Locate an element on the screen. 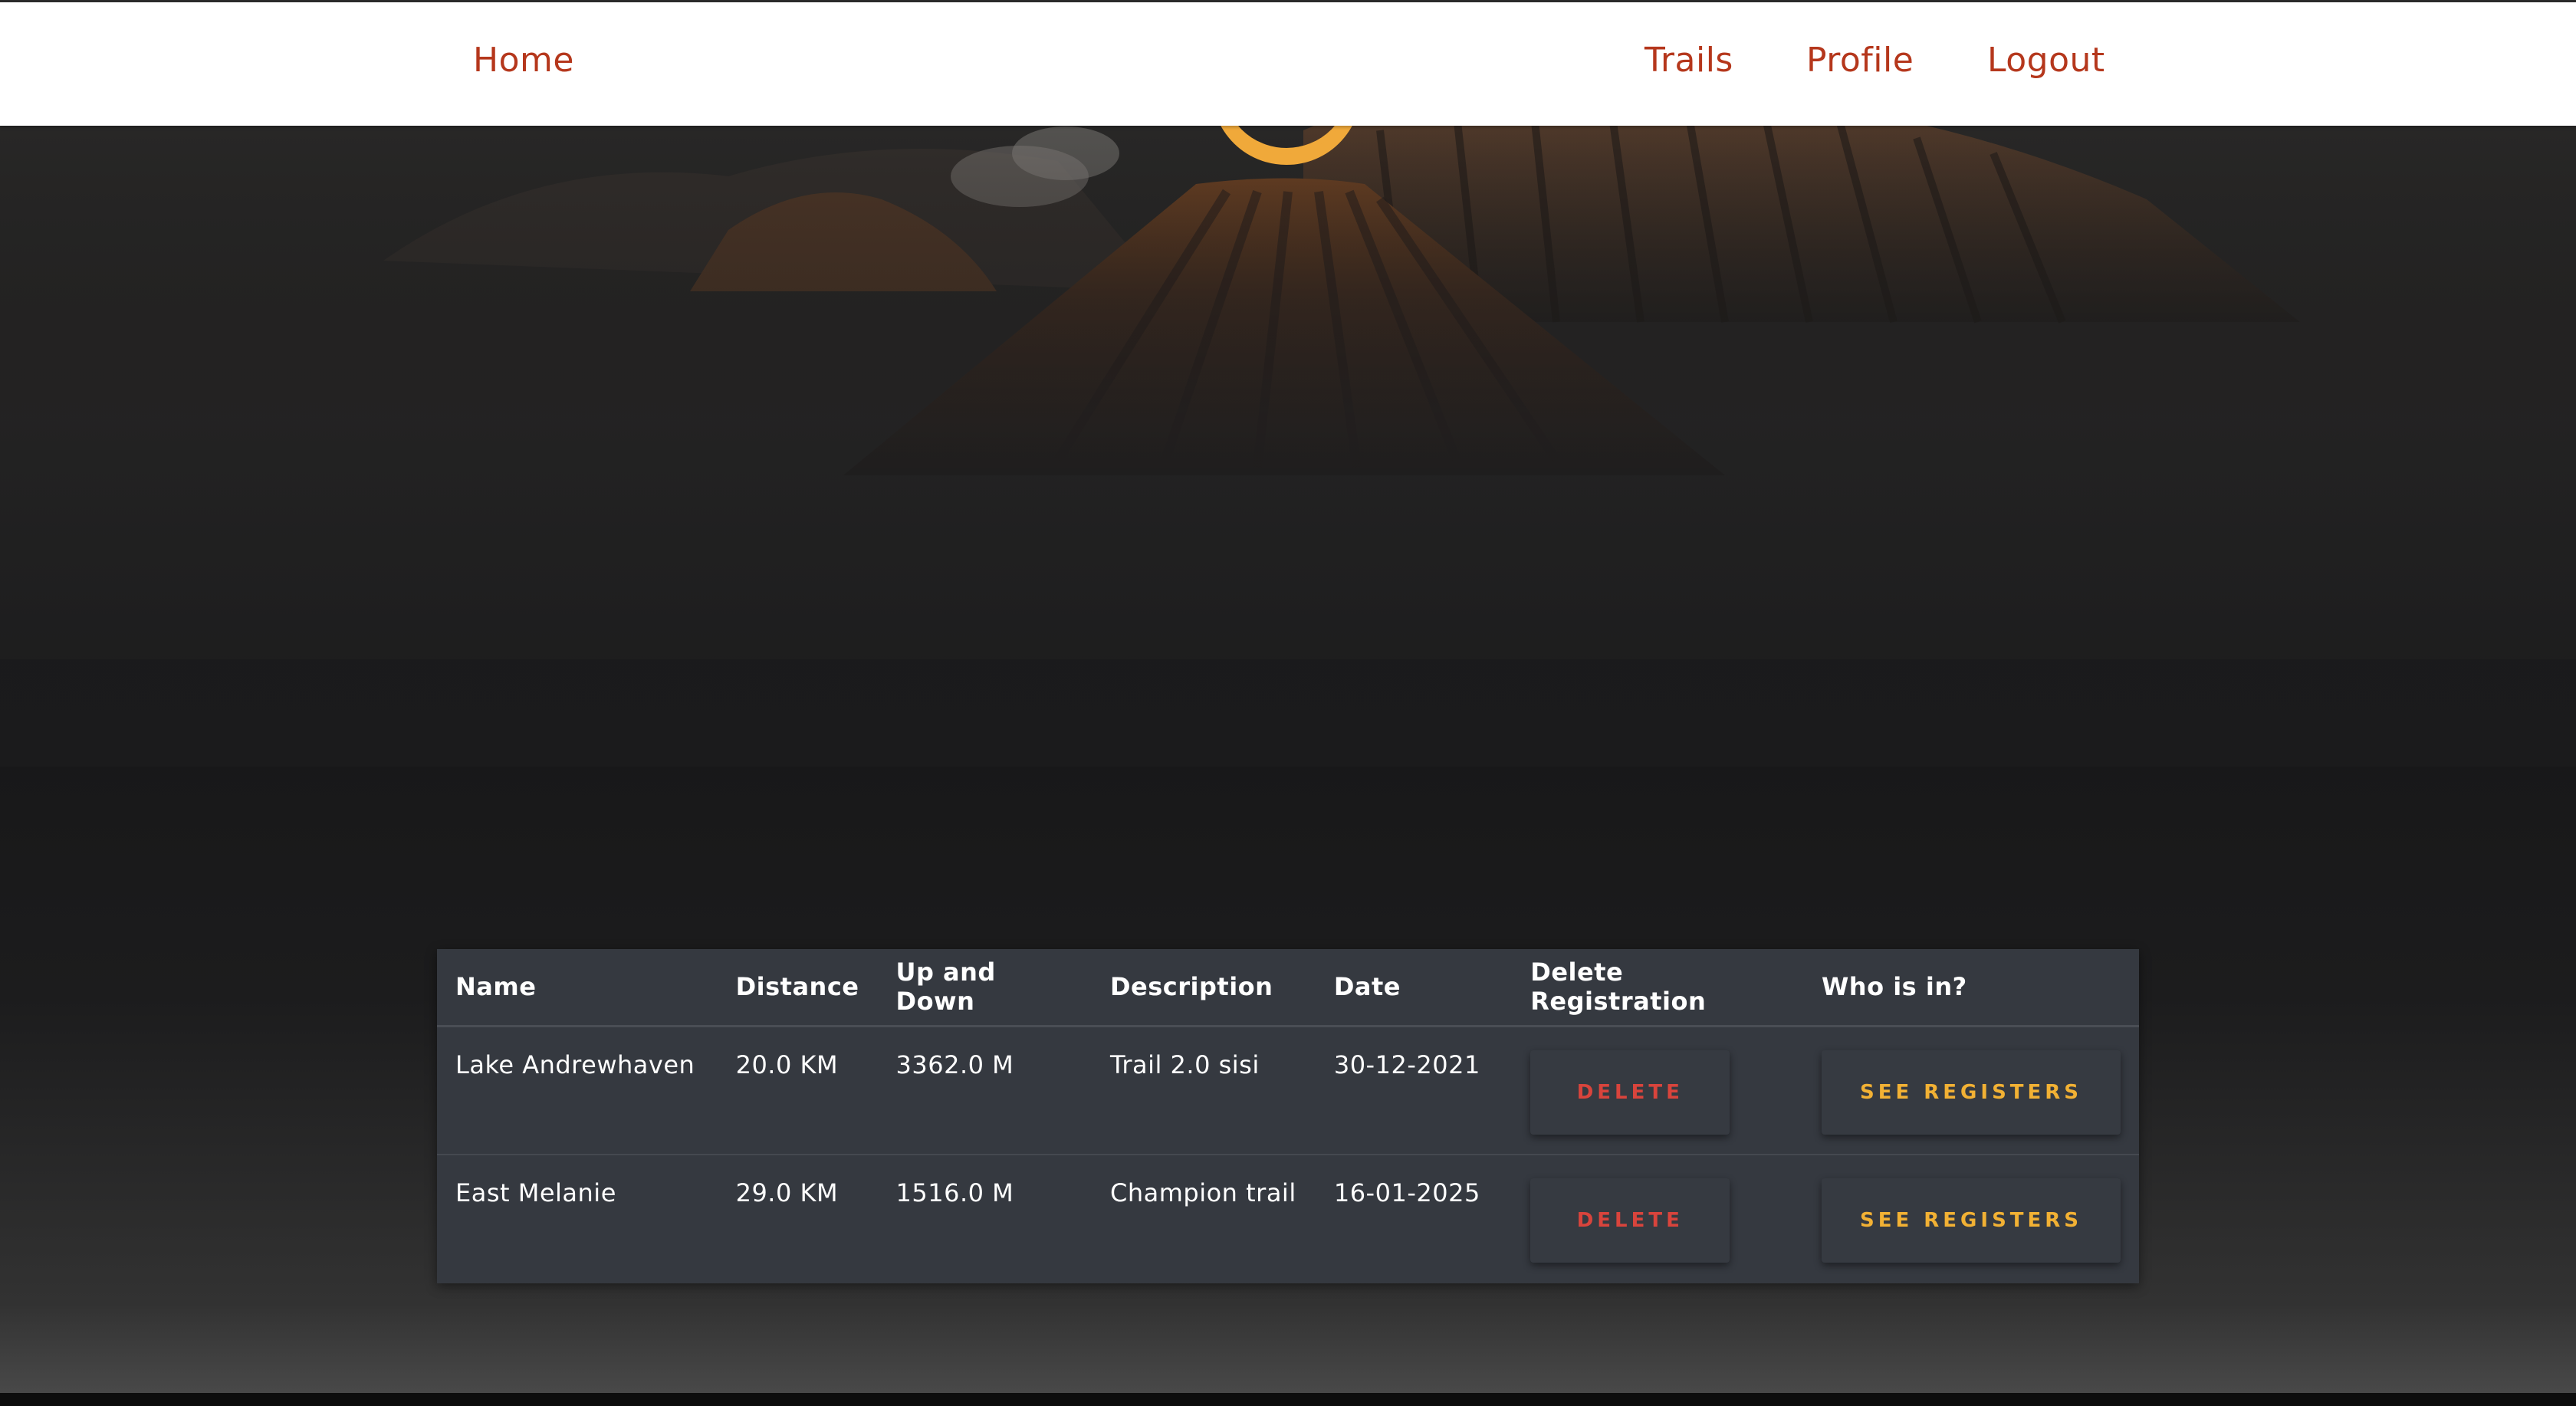  nav-home-link: Home is located at coordinates (523, 60).